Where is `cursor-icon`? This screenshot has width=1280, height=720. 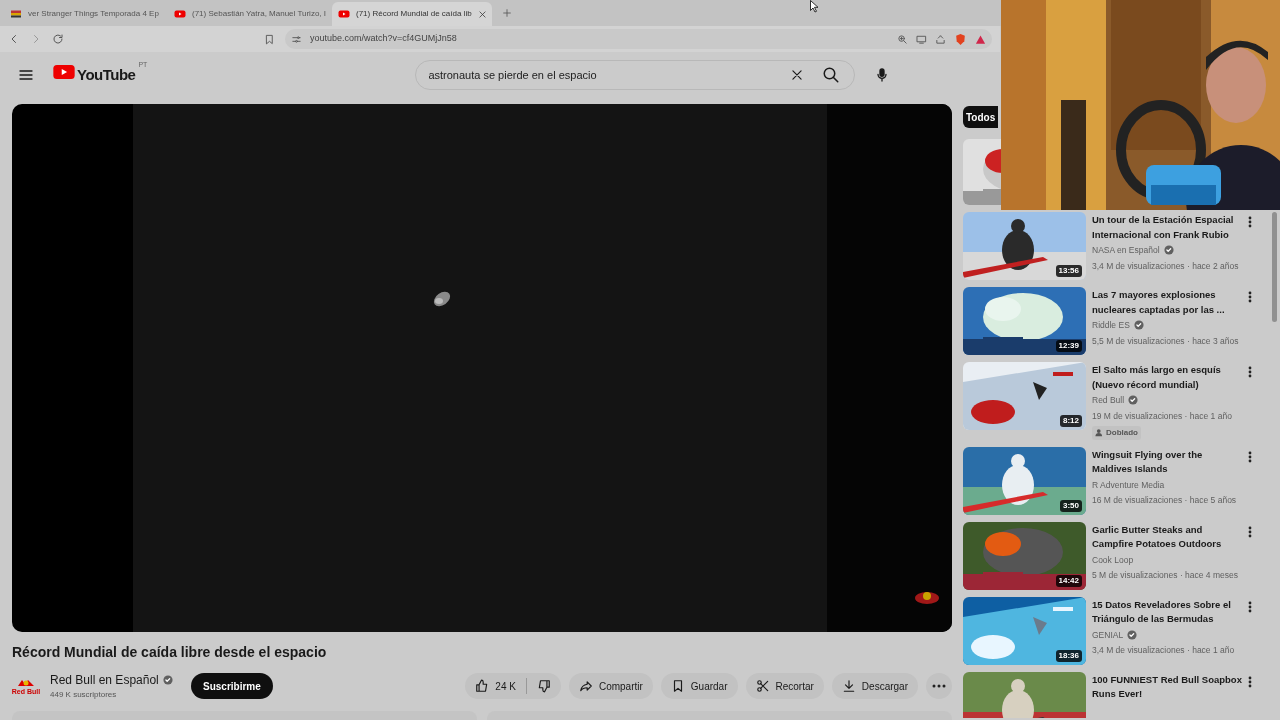
cursor-icon is located at coordinates (814, 6).